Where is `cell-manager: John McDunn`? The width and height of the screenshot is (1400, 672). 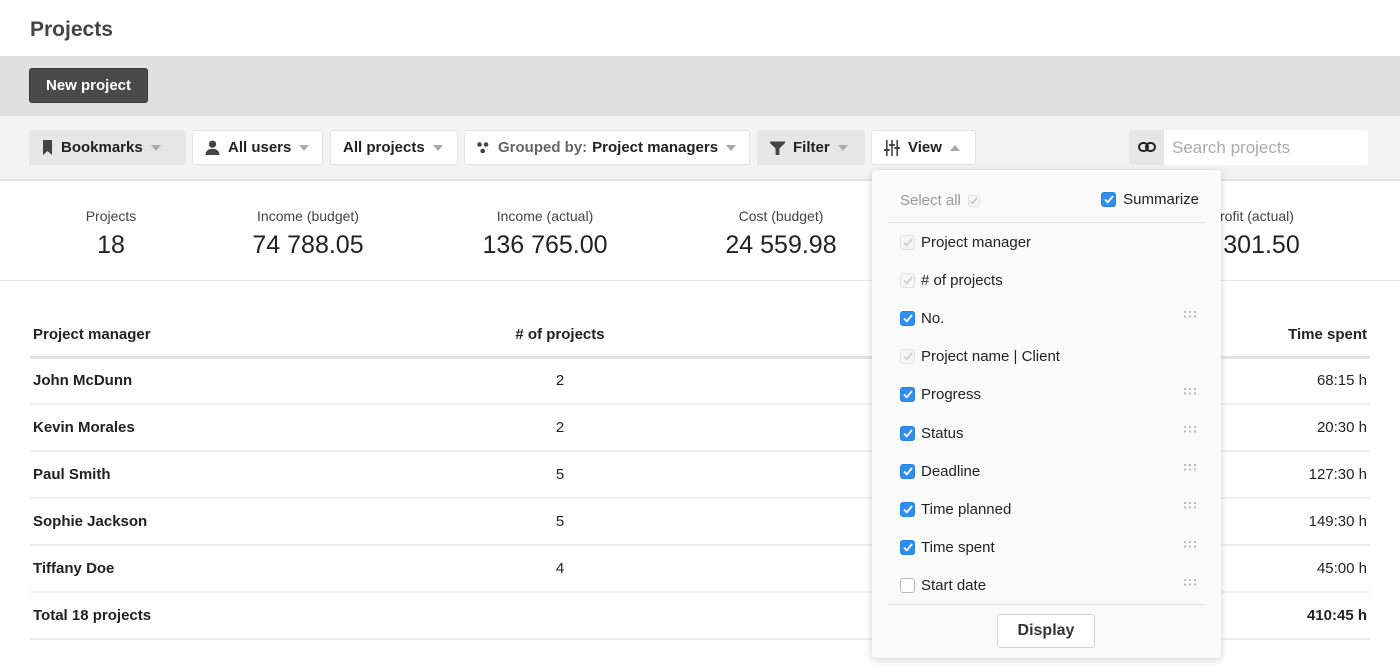
cell-manager: John McDunn is located at coordinates (260, 381).